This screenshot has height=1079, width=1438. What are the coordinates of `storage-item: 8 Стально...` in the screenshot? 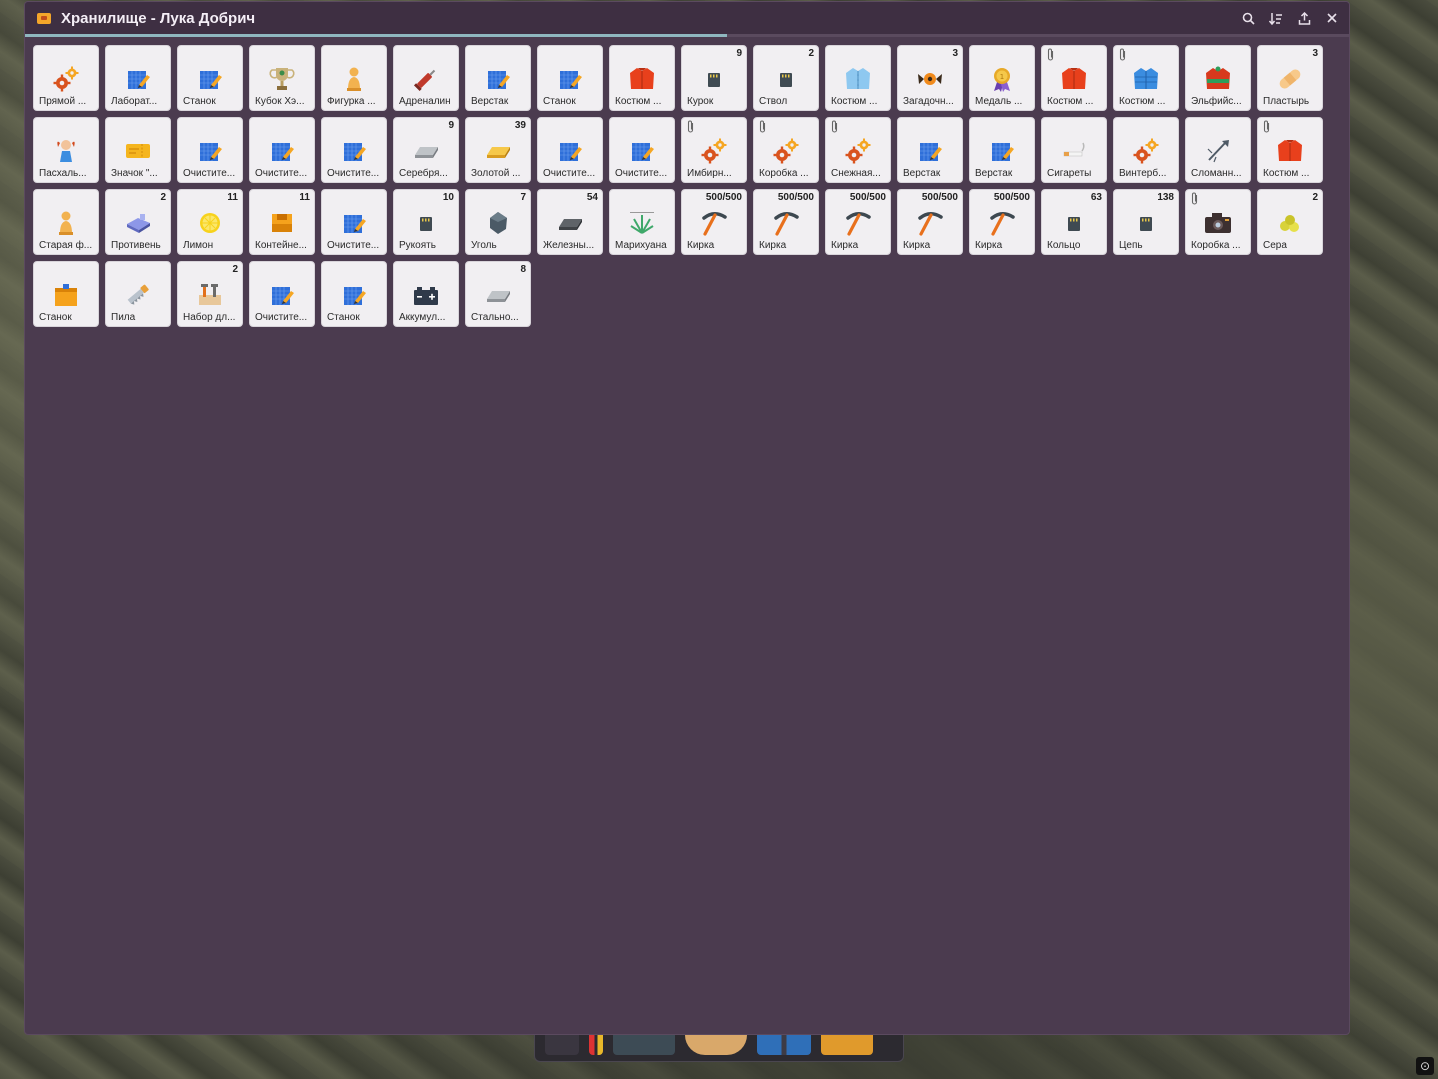 It's located at (498, 294).